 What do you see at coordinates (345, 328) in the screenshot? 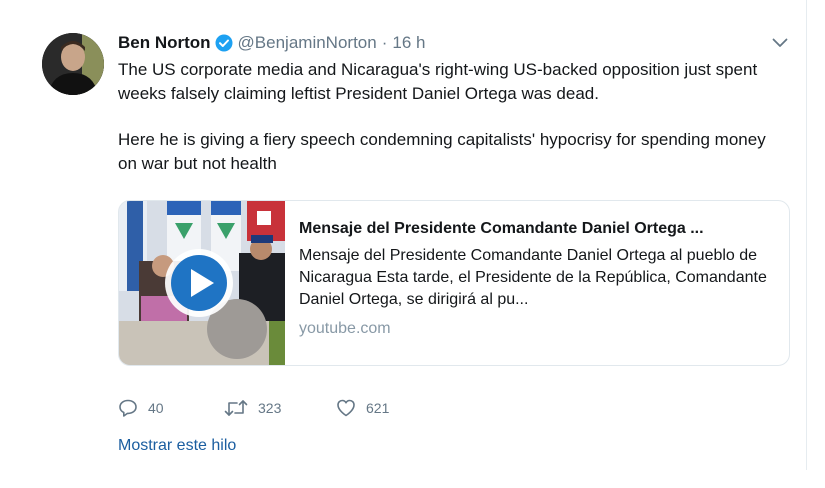
I see `card-domain: youtube.com` at bounding box center [345, 328].